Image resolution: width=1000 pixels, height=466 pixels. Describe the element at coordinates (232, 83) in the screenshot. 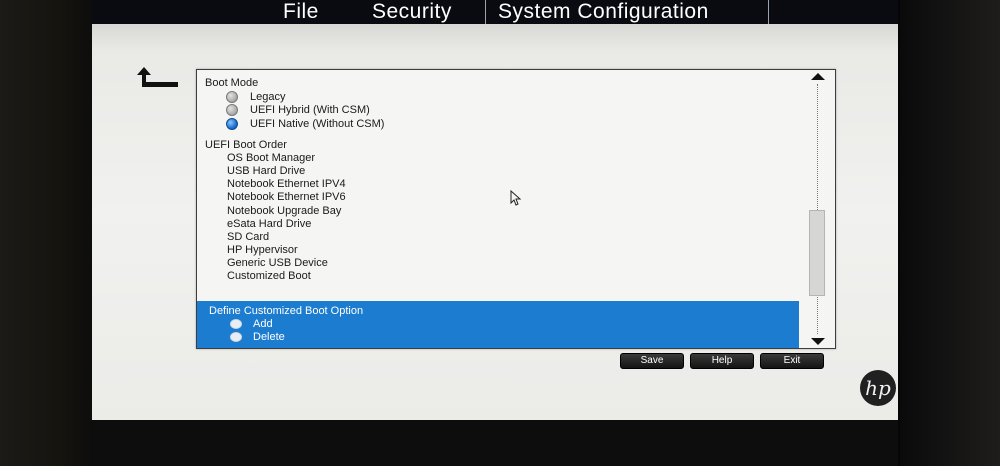

I see `boot-mode-heading: Boot Mode` at that location.